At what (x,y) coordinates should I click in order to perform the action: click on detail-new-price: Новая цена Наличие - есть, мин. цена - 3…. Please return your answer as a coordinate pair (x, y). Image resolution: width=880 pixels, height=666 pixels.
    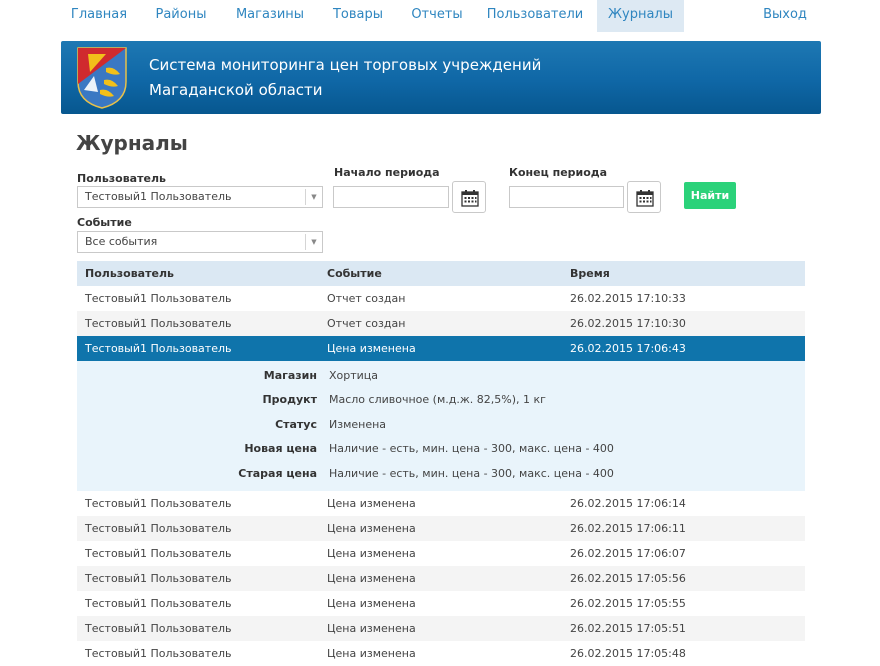
    Looking at the image, I should click on (441, 452).